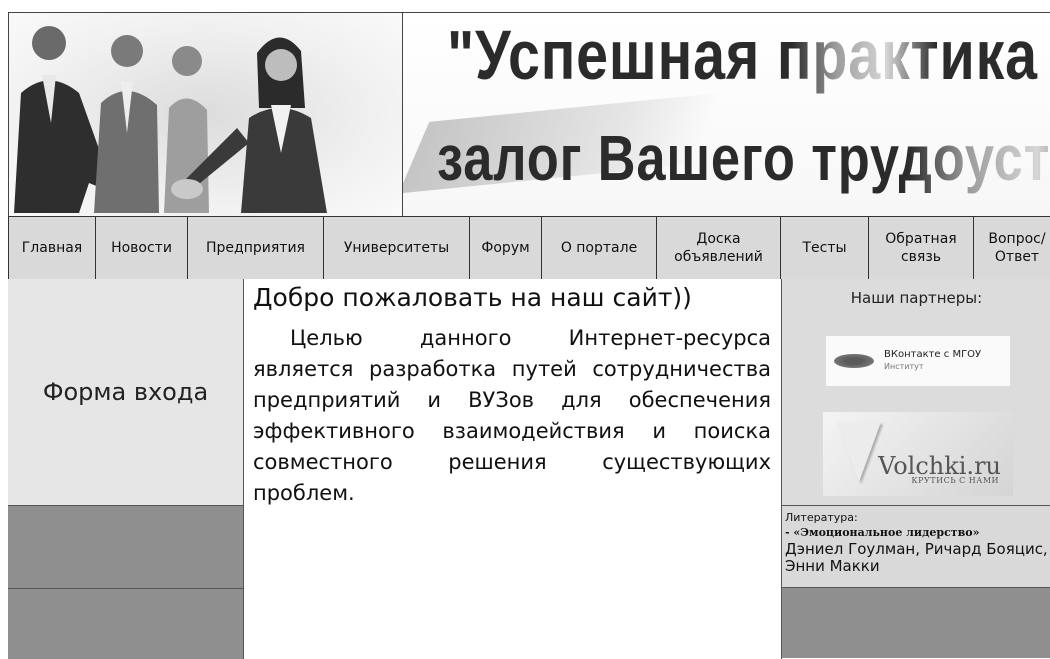 The image size is (1050, 659). Describe the element at coordinates (955, 480) in the screenshot. I see `volchki-banner-slogan: КРУТИСЬ С НАМИ` at that location.